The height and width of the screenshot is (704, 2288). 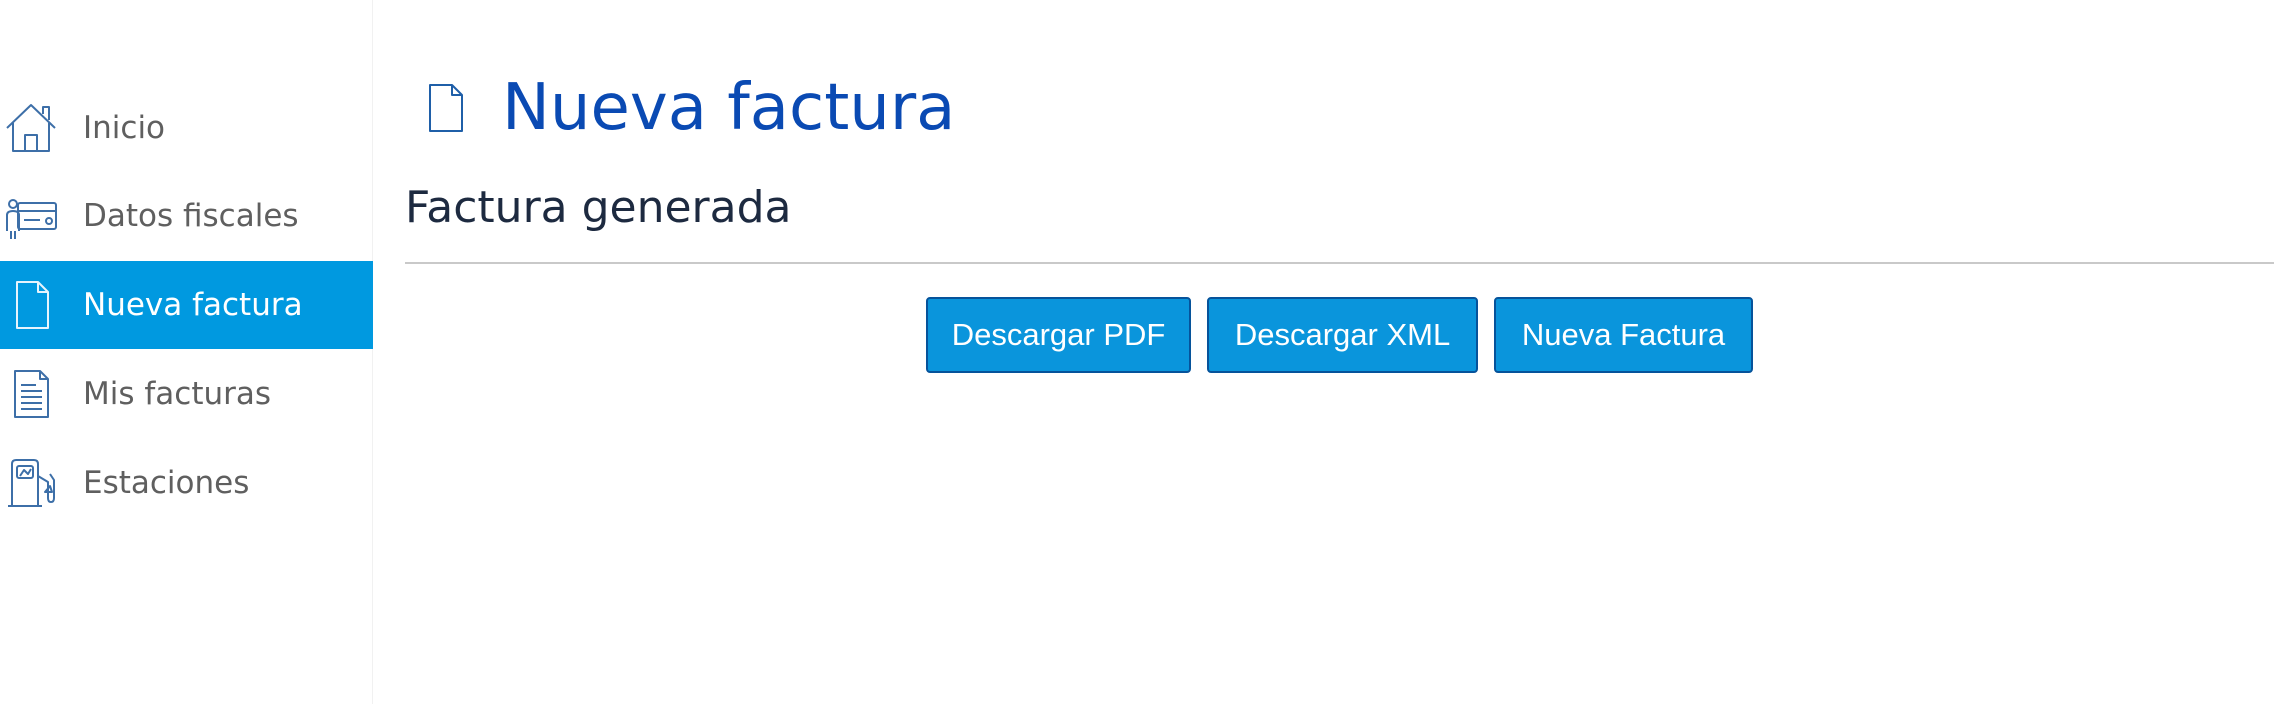 I want to click on sidebar-item-label: Mis facturas, so click(x=177, y=394).